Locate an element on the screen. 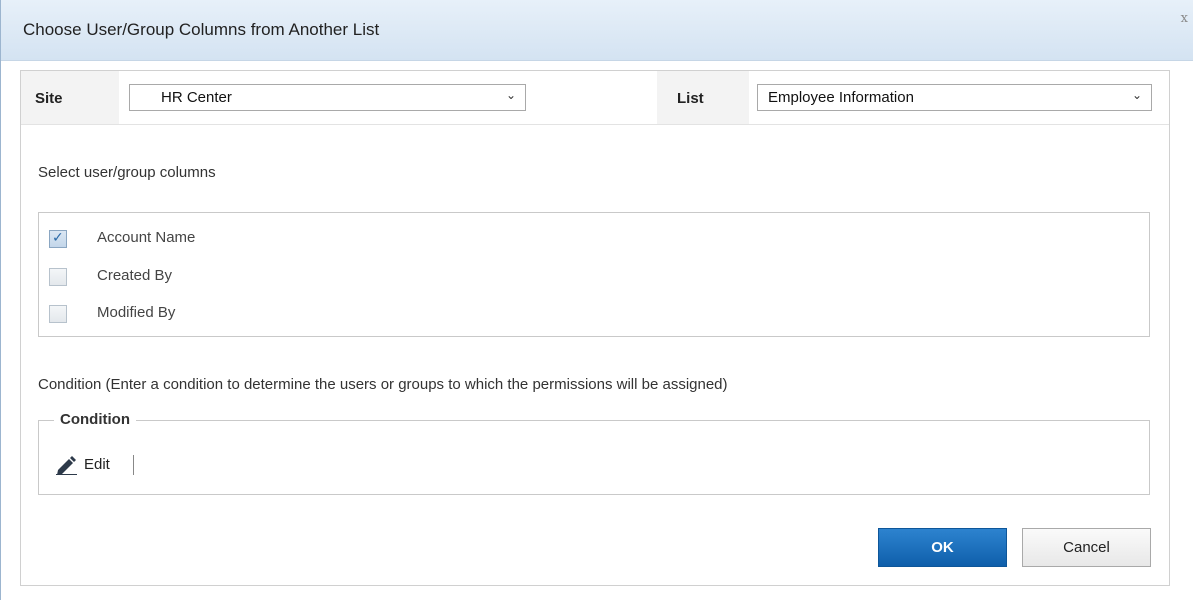 The image size is (1193, 600). list-select: Employee Information ⌄ is located at coordinates (954, 97).